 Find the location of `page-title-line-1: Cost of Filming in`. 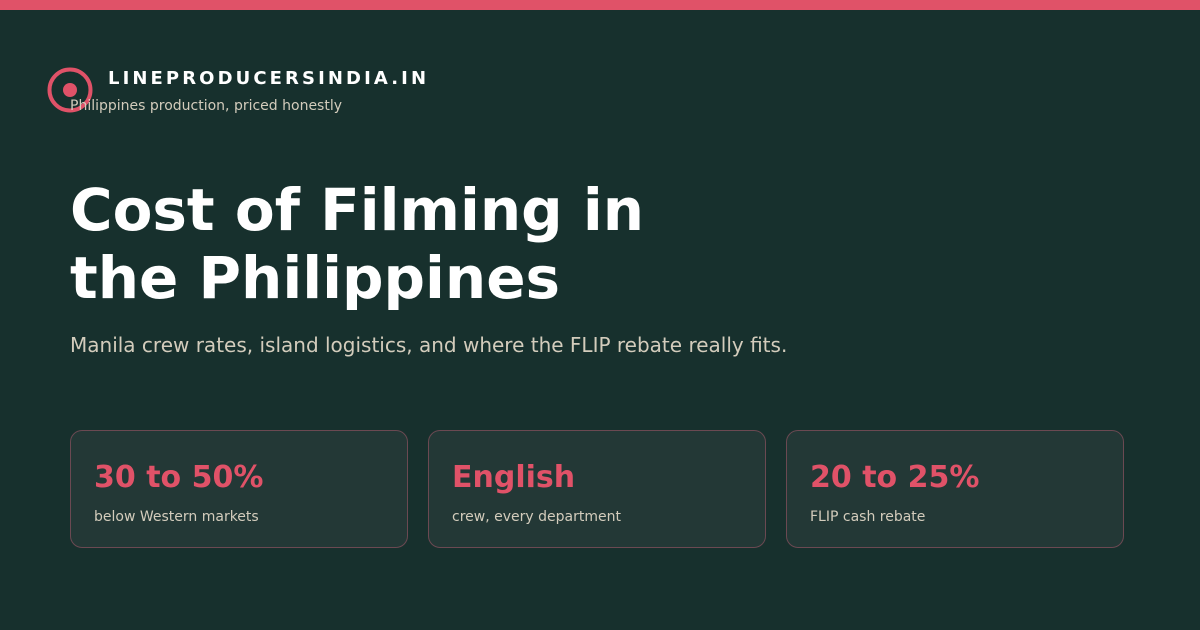

page-title-line-1: Cost of Filming in is located at coordinates (357, 210).